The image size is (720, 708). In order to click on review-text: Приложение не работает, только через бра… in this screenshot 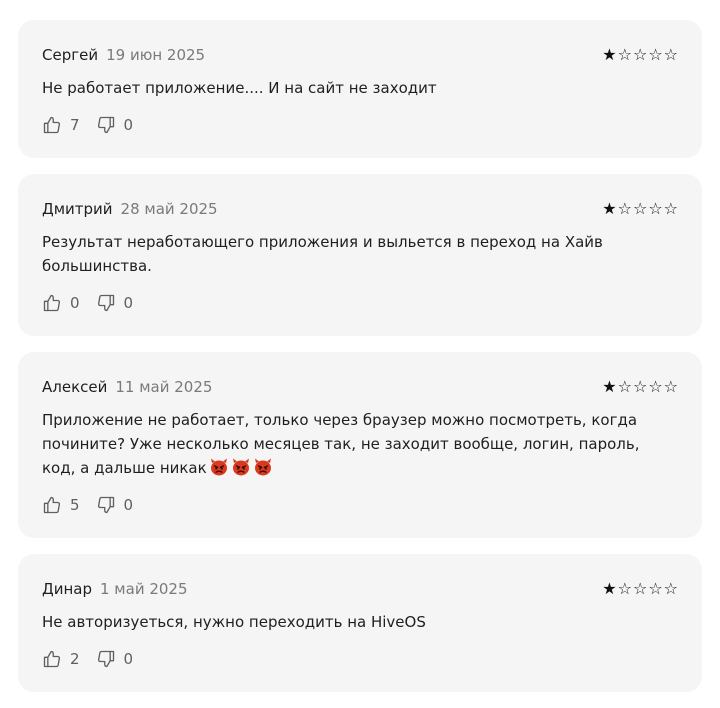, I will do `click(341, 444)`.